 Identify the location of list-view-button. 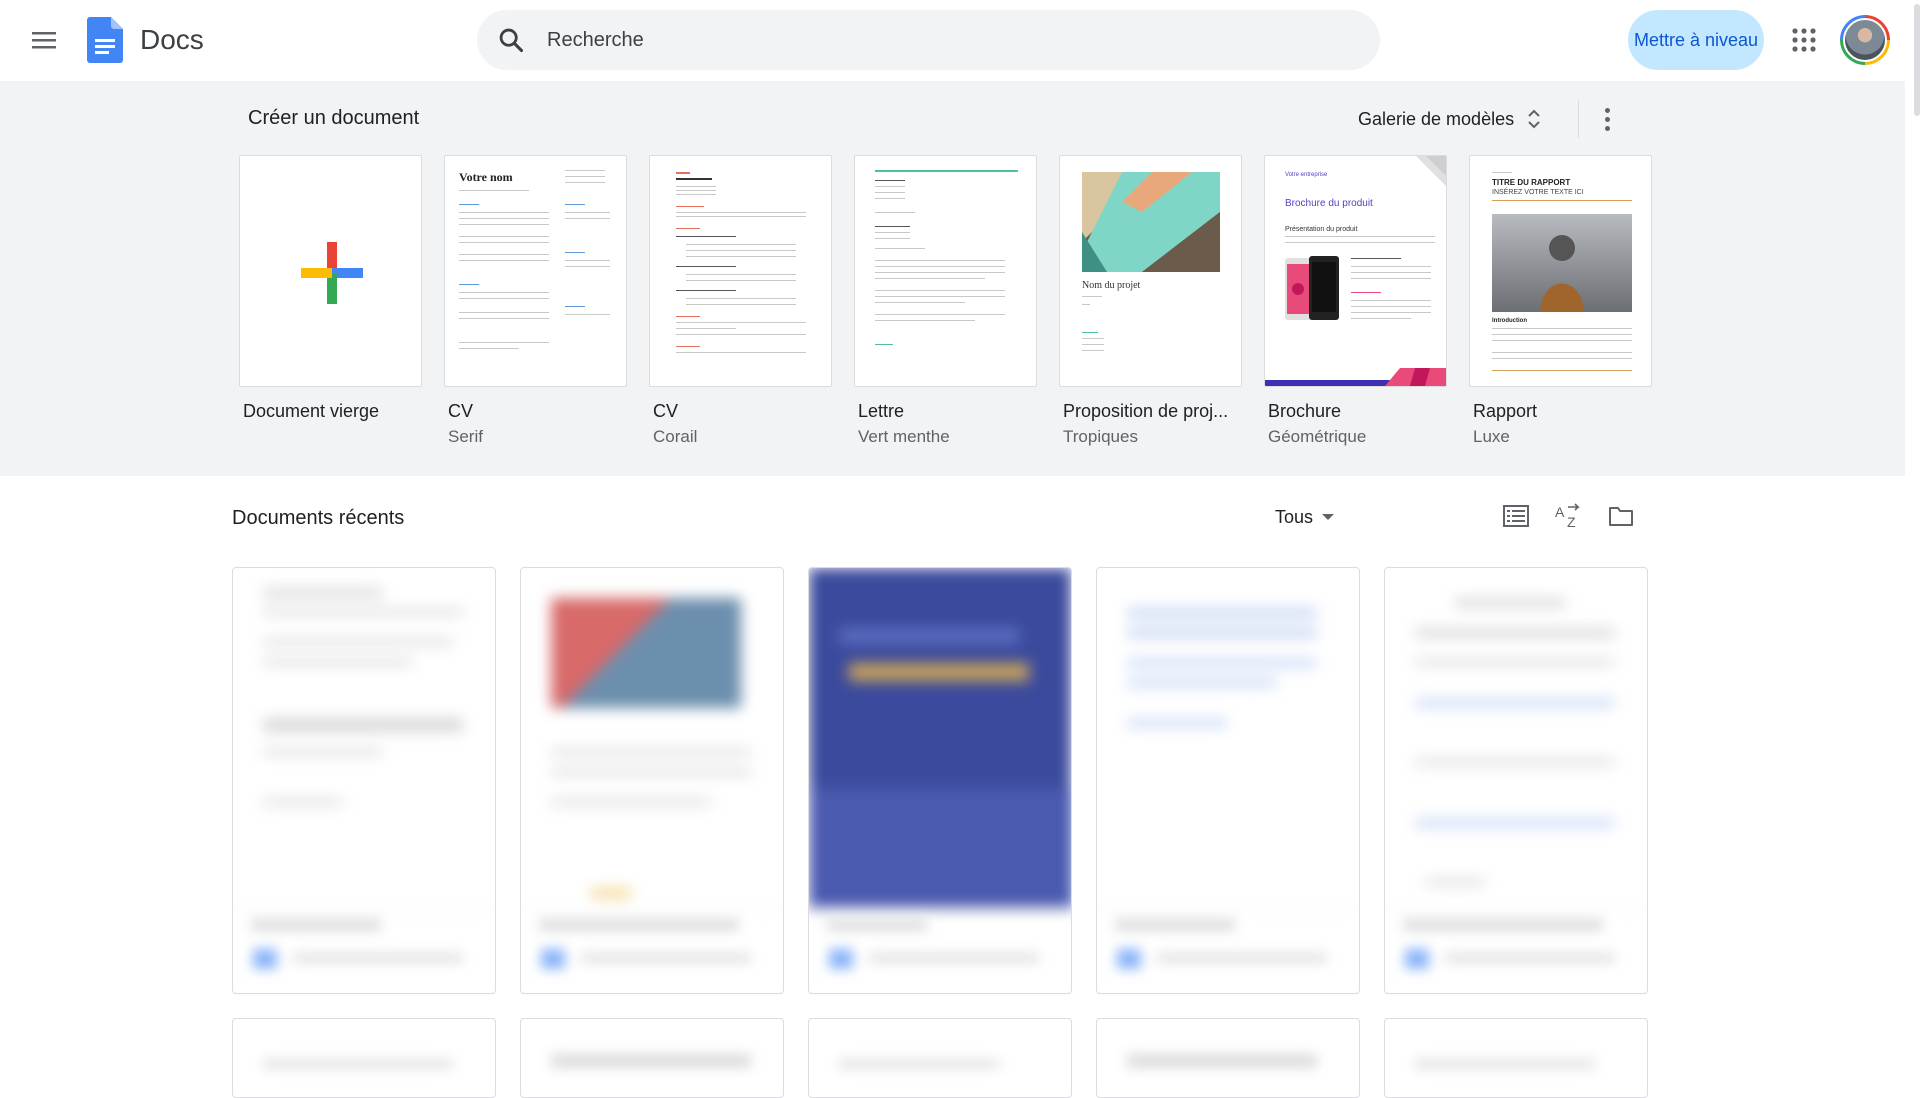
(1516, 516).